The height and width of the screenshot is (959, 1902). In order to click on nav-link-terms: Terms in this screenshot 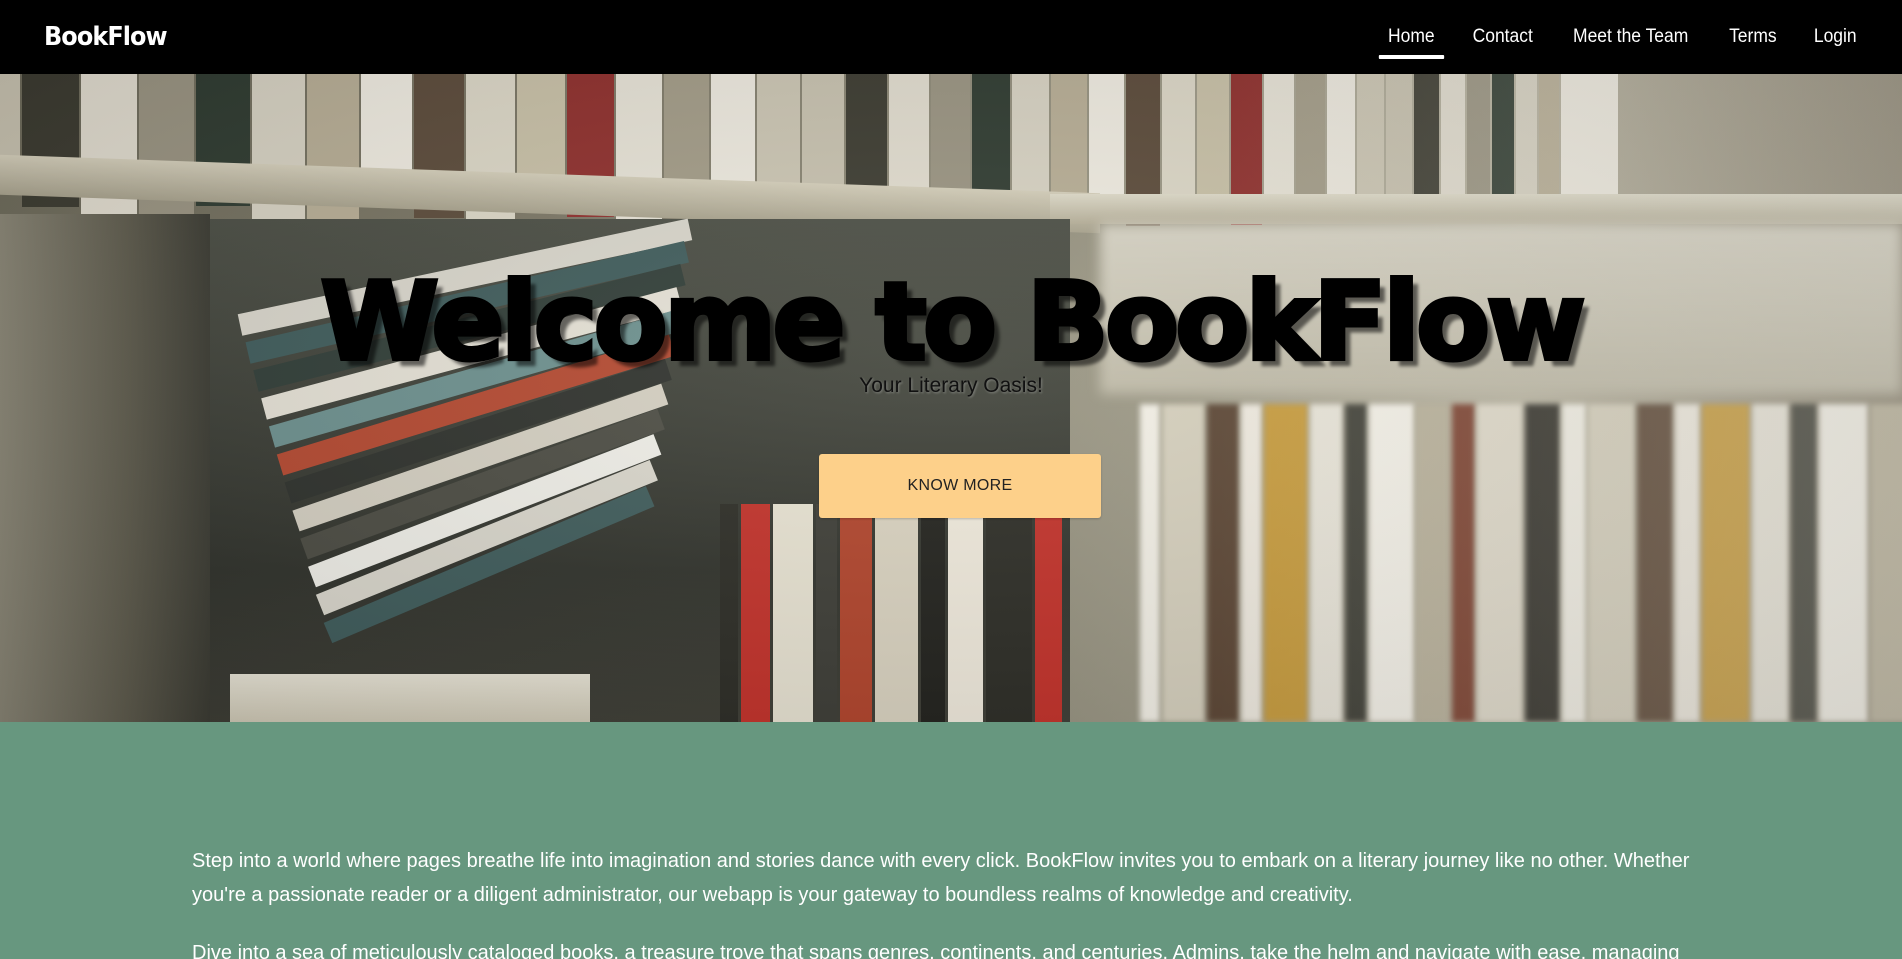, I will do `click(1753, 37)`.